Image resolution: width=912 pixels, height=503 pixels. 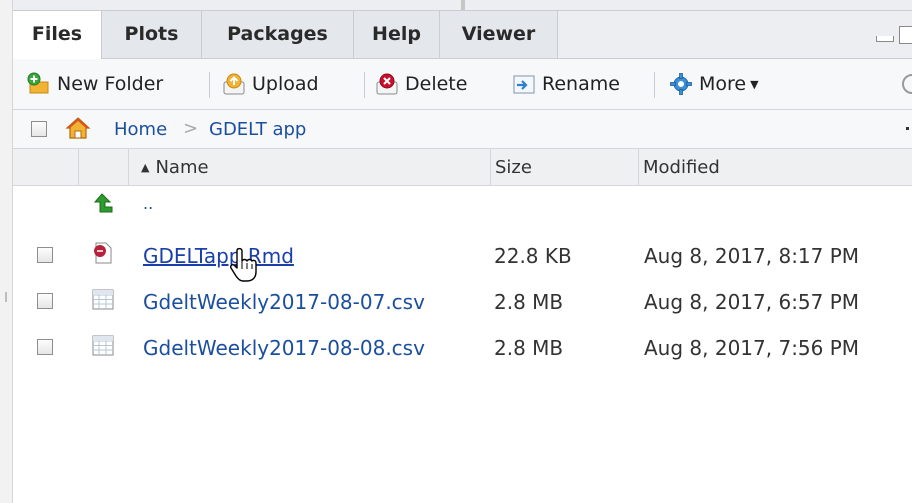 I want to click on rename-icon, so click(x=524, y=84).